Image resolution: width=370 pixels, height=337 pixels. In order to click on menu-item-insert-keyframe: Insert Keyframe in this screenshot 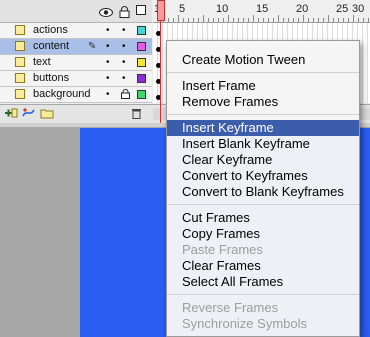, I will do `click(263, 128)`.